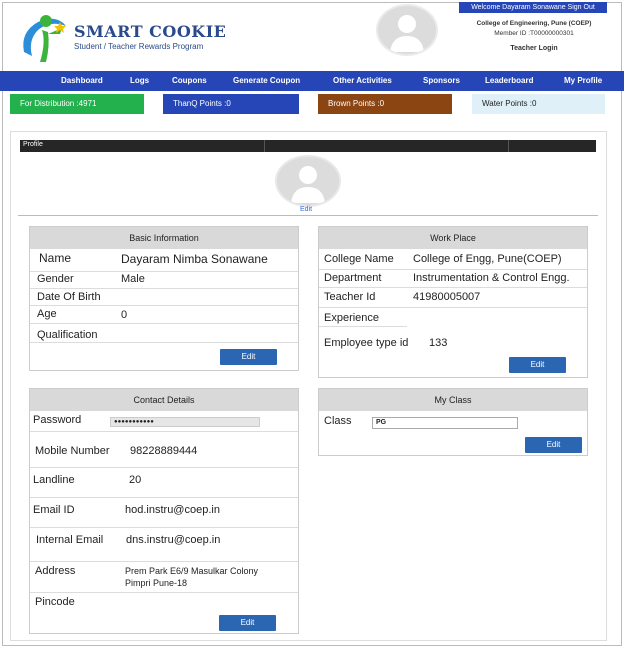 The width and height of the screenshot is (624, 648). Describe the element at coordinates (54, 480) in the screenshot. I see `label-landline: Landline` at that location.